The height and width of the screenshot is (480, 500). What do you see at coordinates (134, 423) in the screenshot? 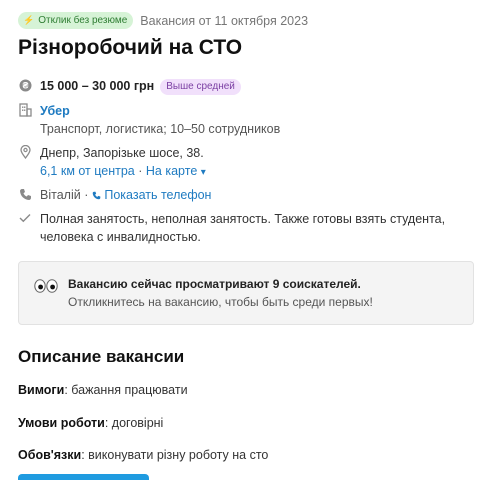
I see `conditions-value: : договірні` at bounding box center [134, 423].